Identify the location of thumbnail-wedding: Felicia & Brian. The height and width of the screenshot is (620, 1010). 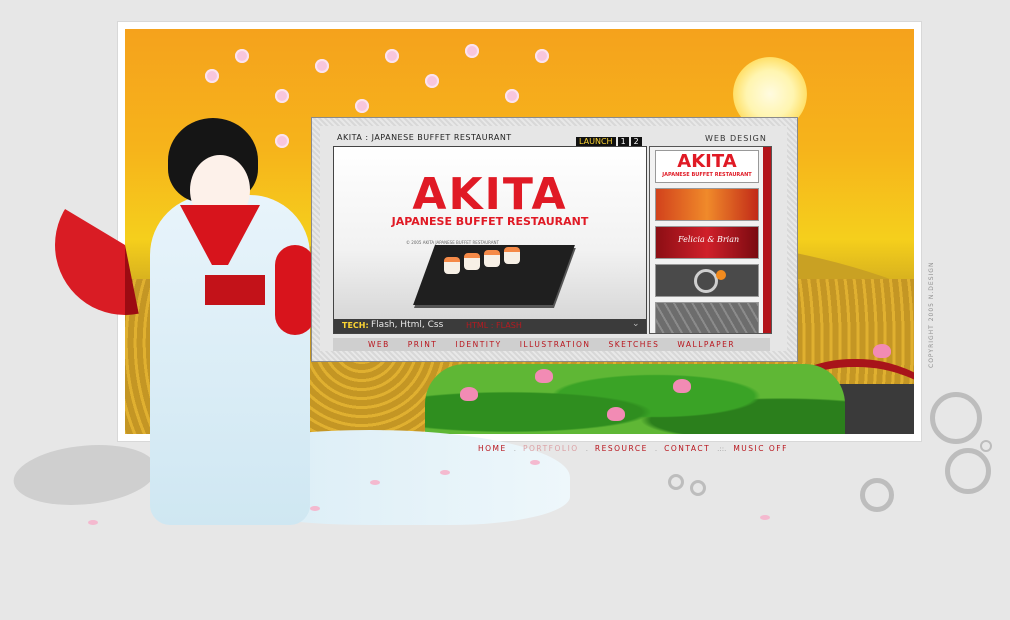
(707, 242).